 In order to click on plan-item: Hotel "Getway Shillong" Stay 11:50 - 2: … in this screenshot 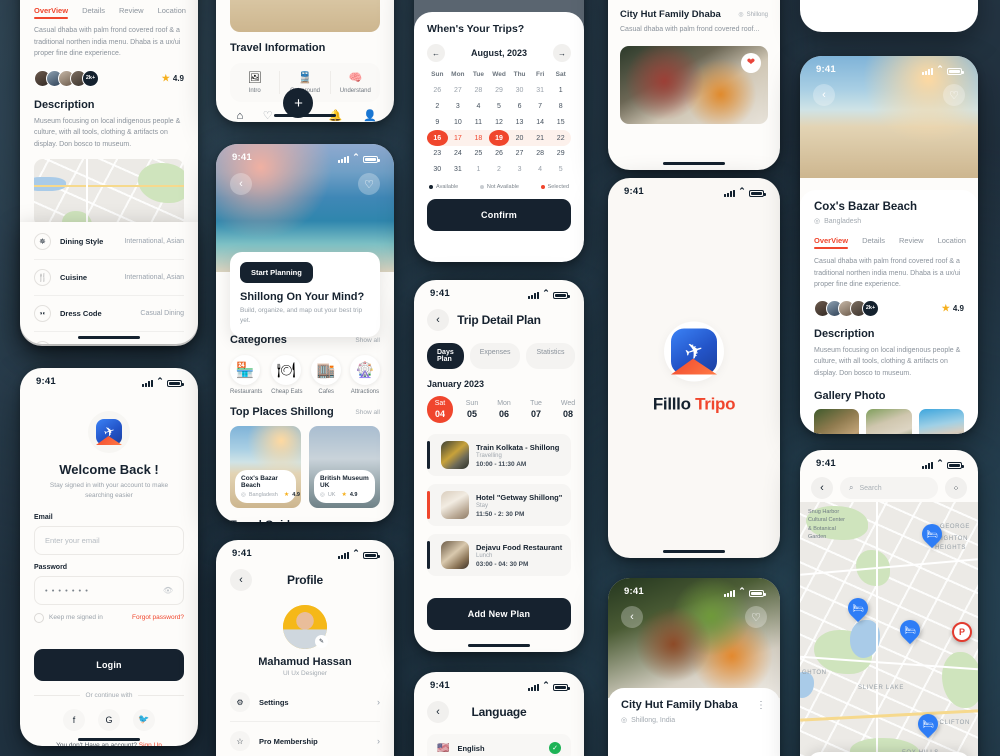, I will do `click(499, 505)`.